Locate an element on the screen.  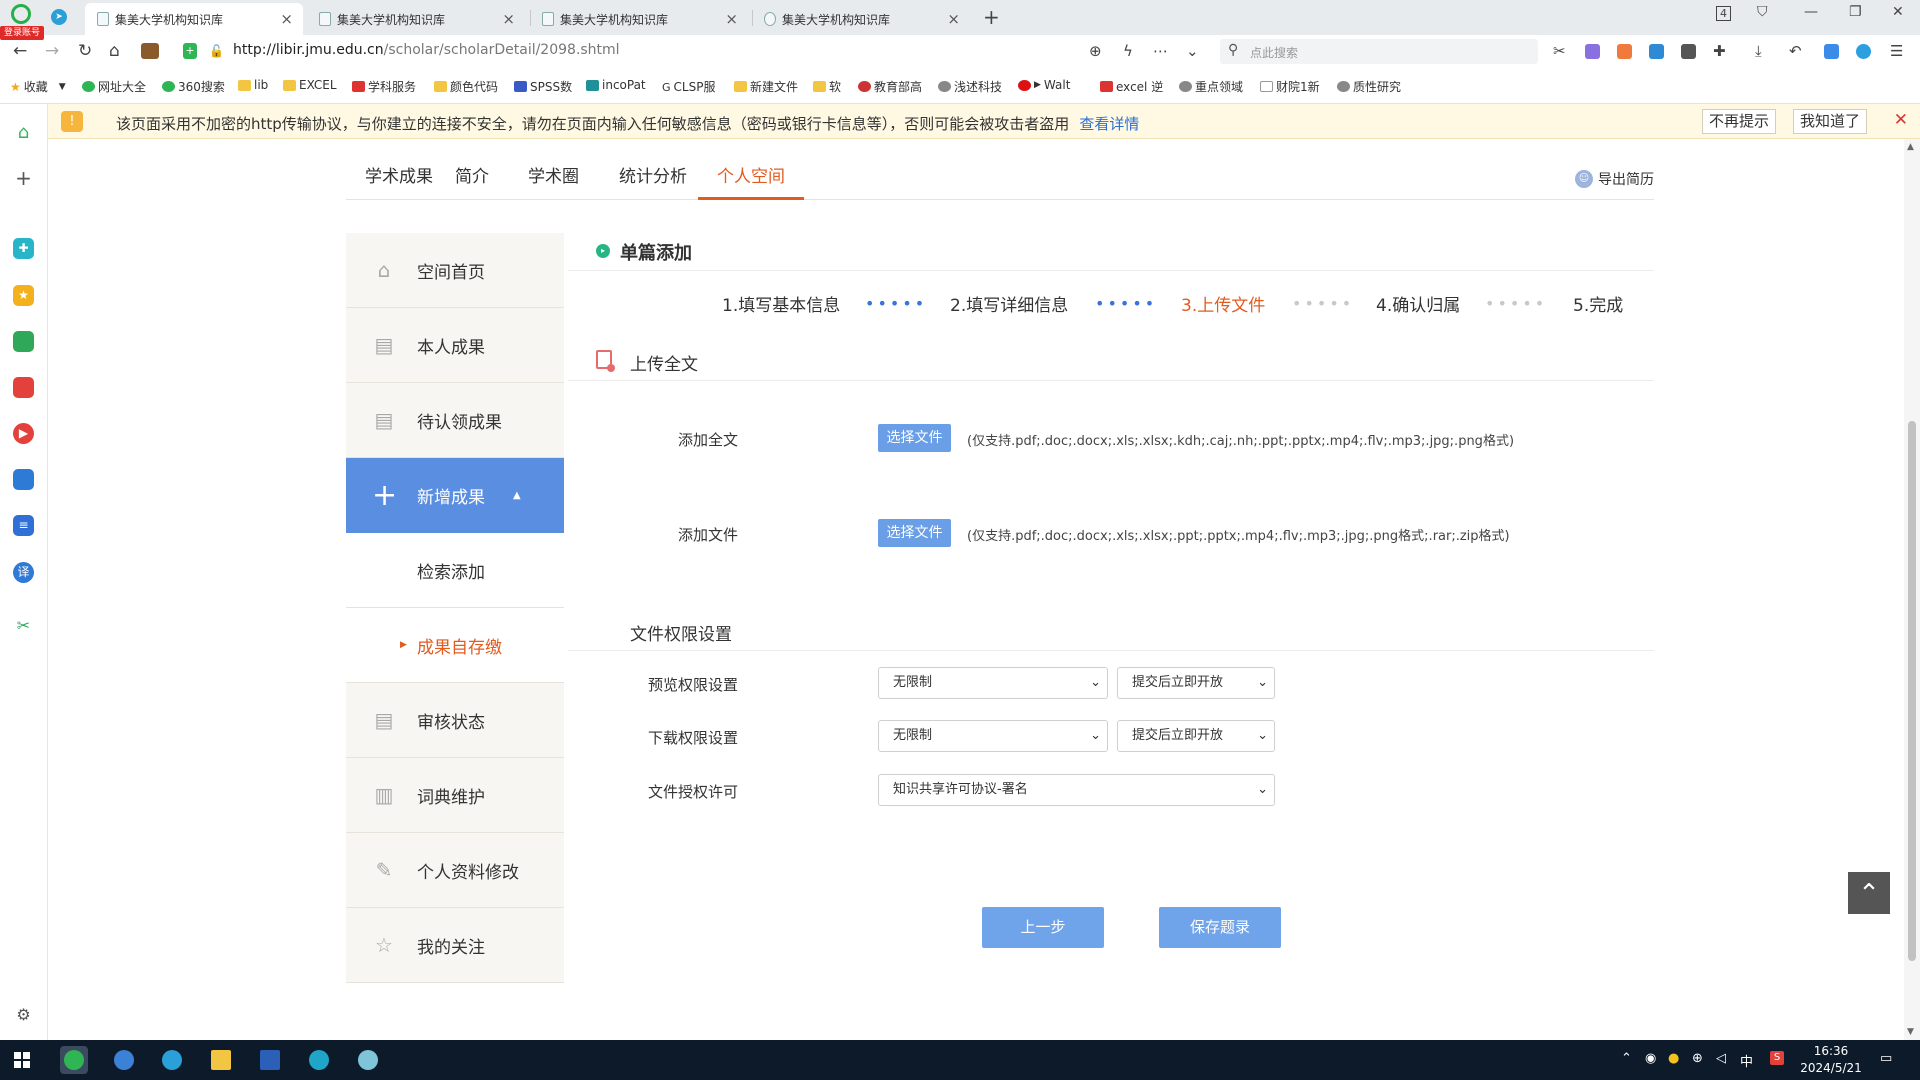
office-extension-icon is located at coordinates (1656, 51).